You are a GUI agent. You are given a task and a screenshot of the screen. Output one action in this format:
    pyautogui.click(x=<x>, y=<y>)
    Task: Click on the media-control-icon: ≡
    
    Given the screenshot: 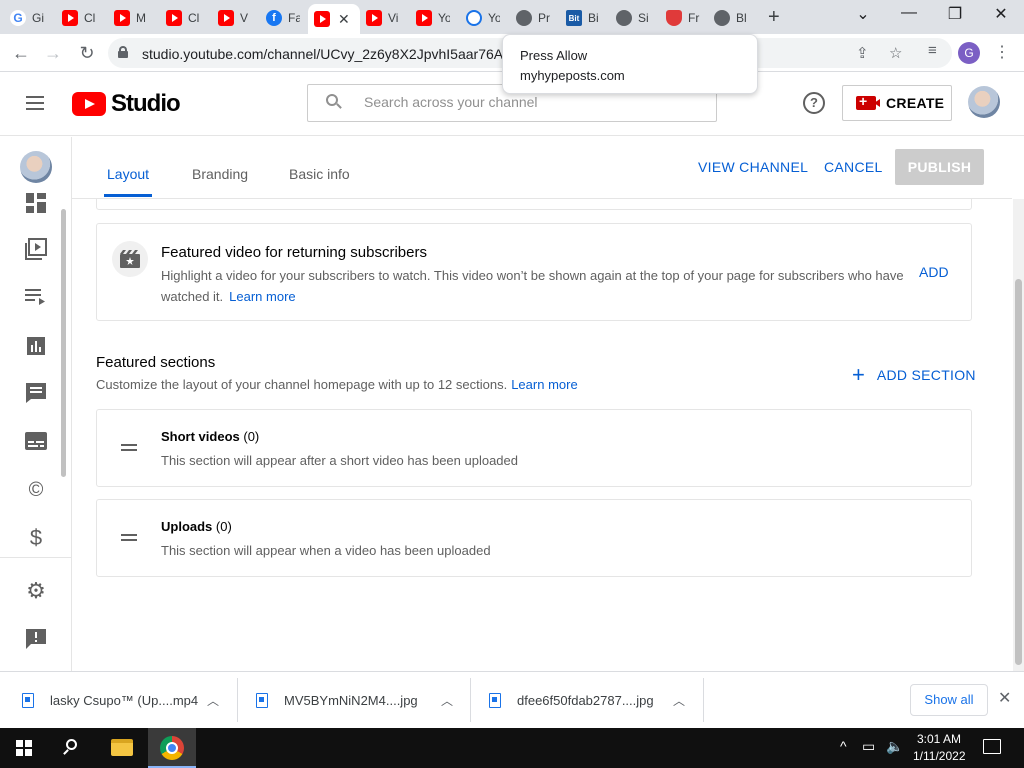 What is the action you would take?
    pyautogui.click(x=932, y=50)
    